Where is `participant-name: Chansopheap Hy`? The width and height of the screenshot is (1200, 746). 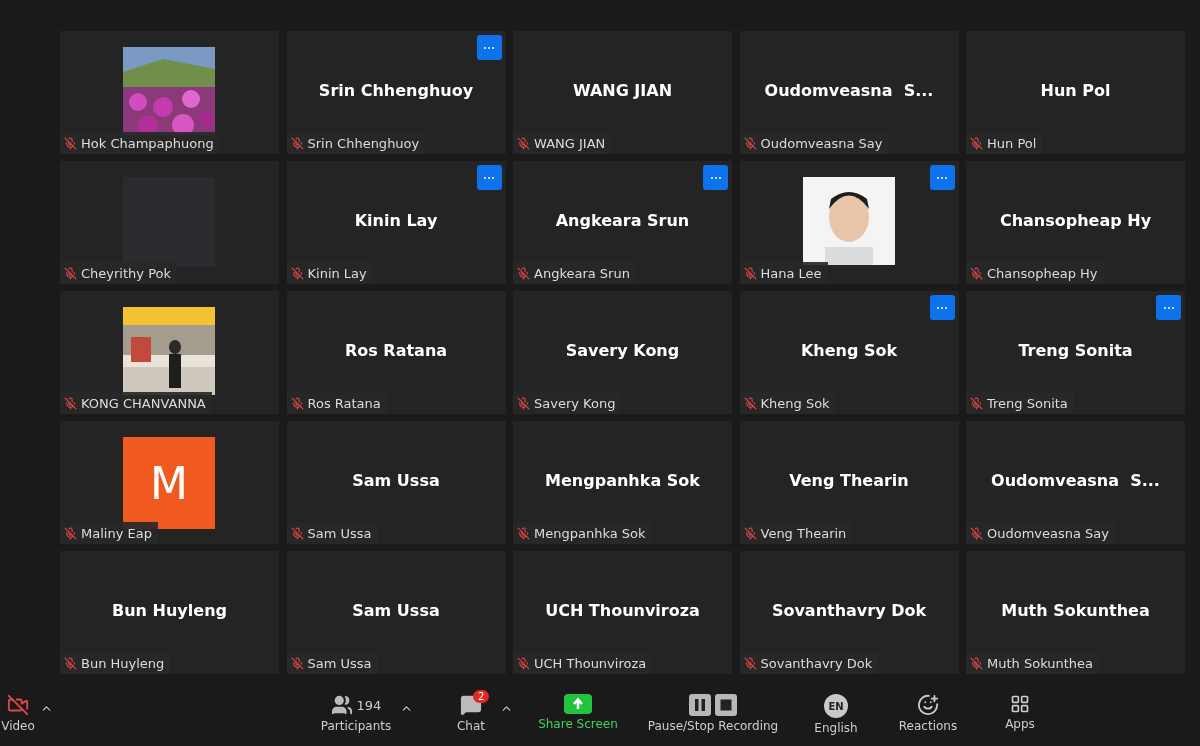 participant-name: Chansopheap Hy is located at coordinates (1075, 220).